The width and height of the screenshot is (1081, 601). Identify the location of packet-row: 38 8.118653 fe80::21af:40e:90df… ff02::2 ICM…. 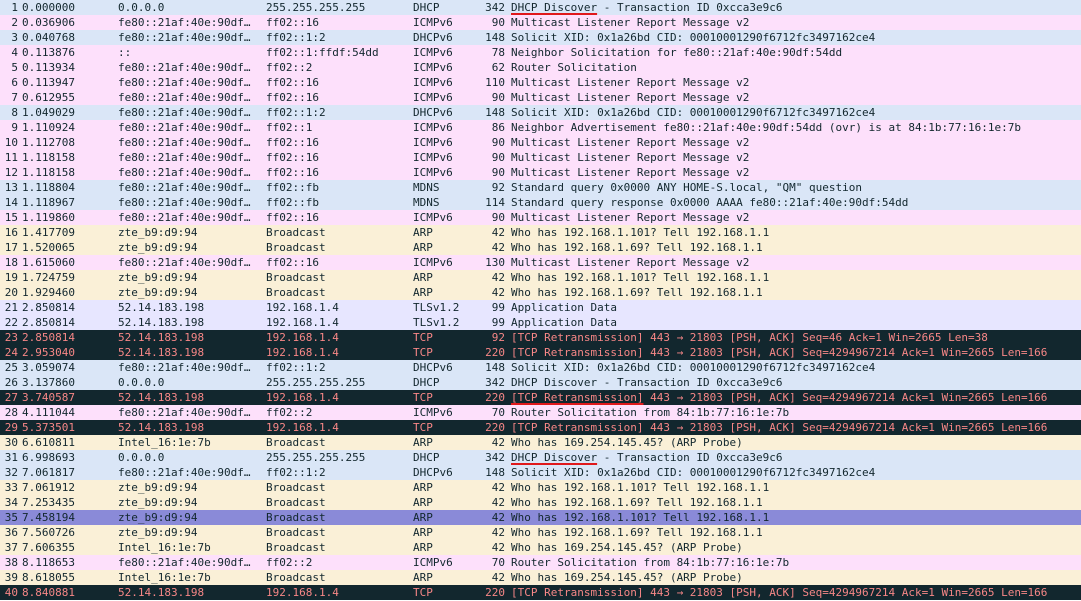
(540, 562).